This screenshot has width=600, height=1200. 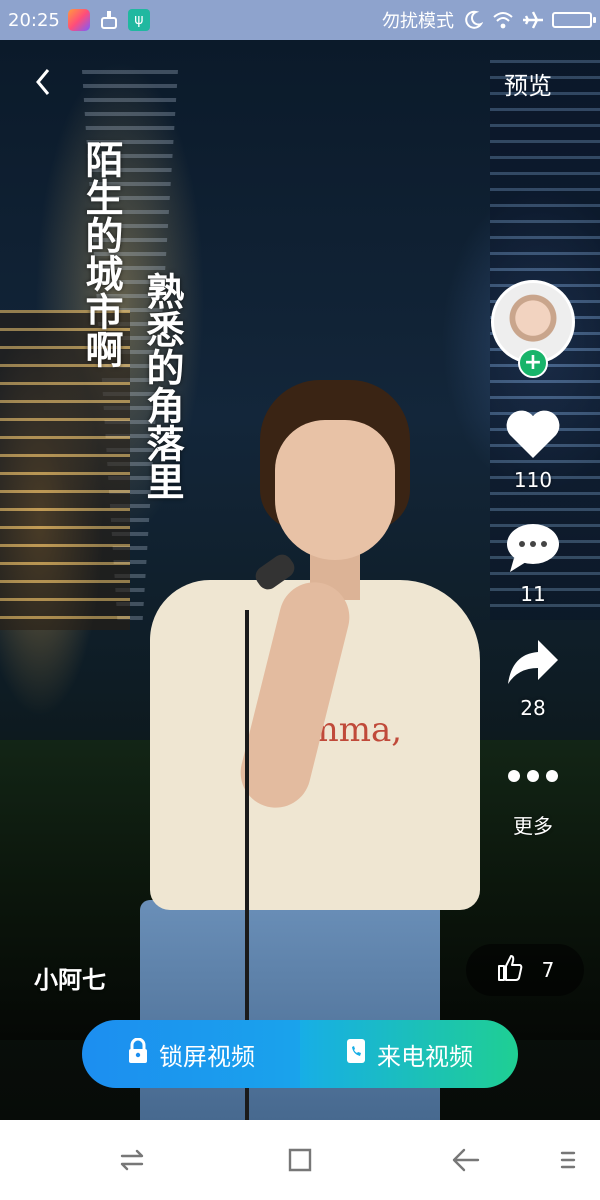 What do you see at coordinates (533, 434) in the screenshot?
I see `heart-icon` at bounding box center [533, 434].